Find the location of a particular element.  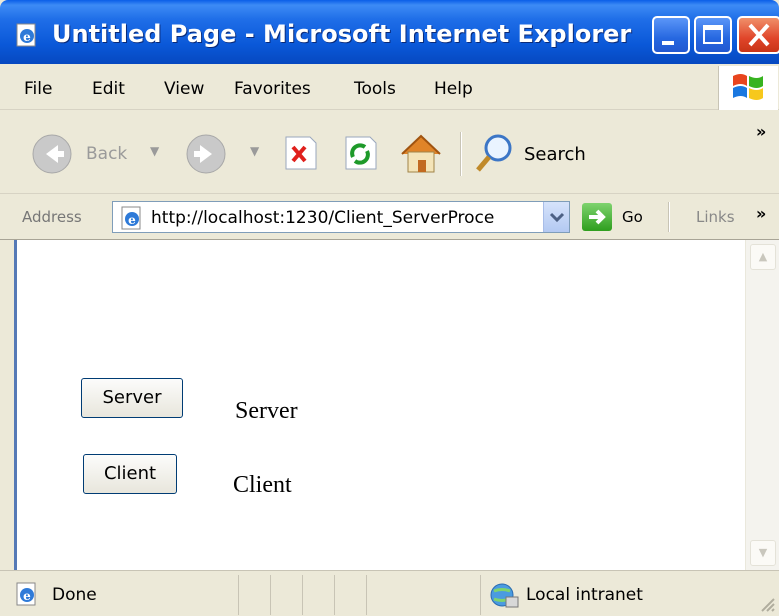

scroll-down-button: ▼ is located at coordinates (763, 553).